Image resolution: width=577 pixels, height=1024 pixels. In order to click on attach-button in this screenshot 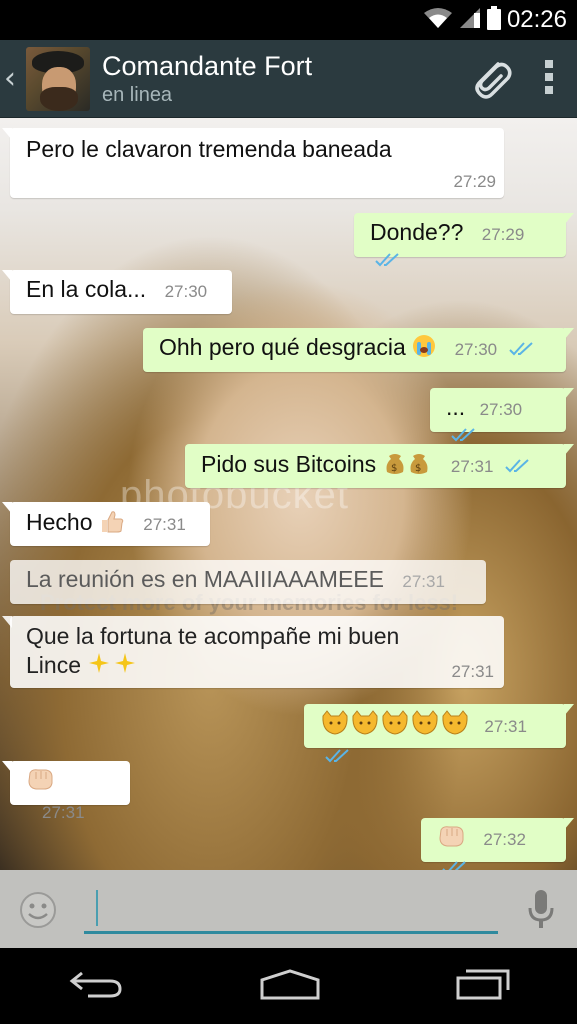, I will do `click(491, 79)`.